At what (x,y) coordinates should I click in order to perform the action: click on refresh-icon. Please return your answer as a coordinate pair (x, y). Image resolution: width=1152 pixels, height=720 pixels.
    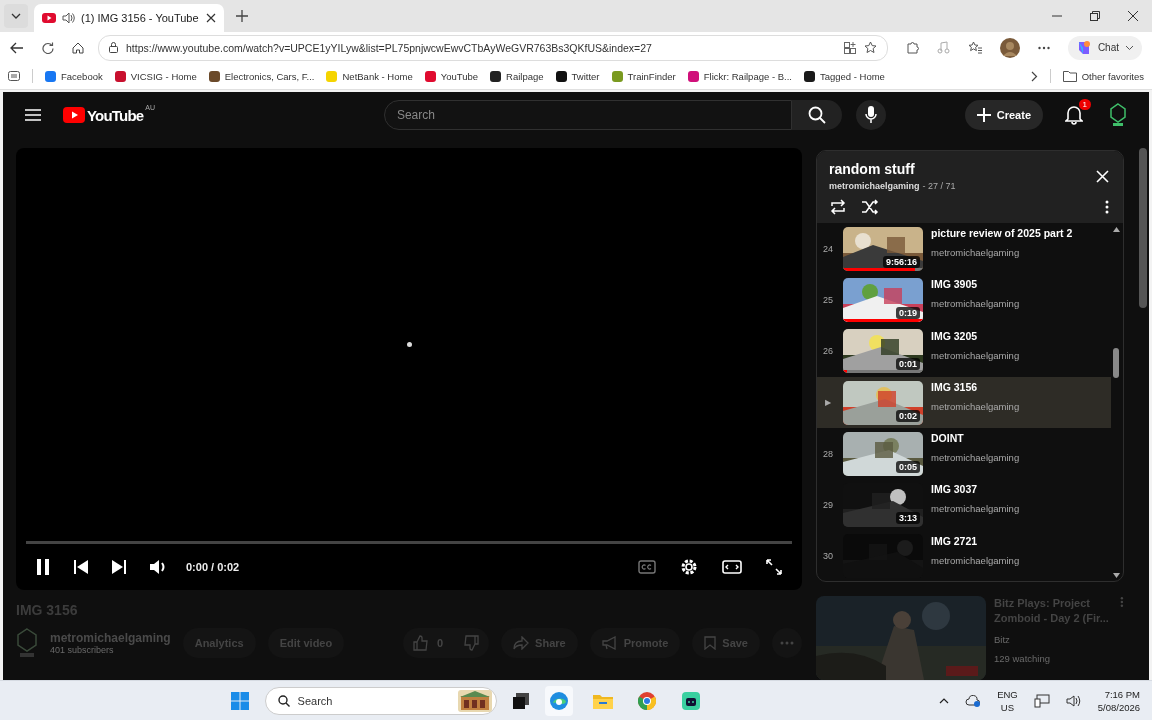
    Looking at the image, I should click on (48, 47).